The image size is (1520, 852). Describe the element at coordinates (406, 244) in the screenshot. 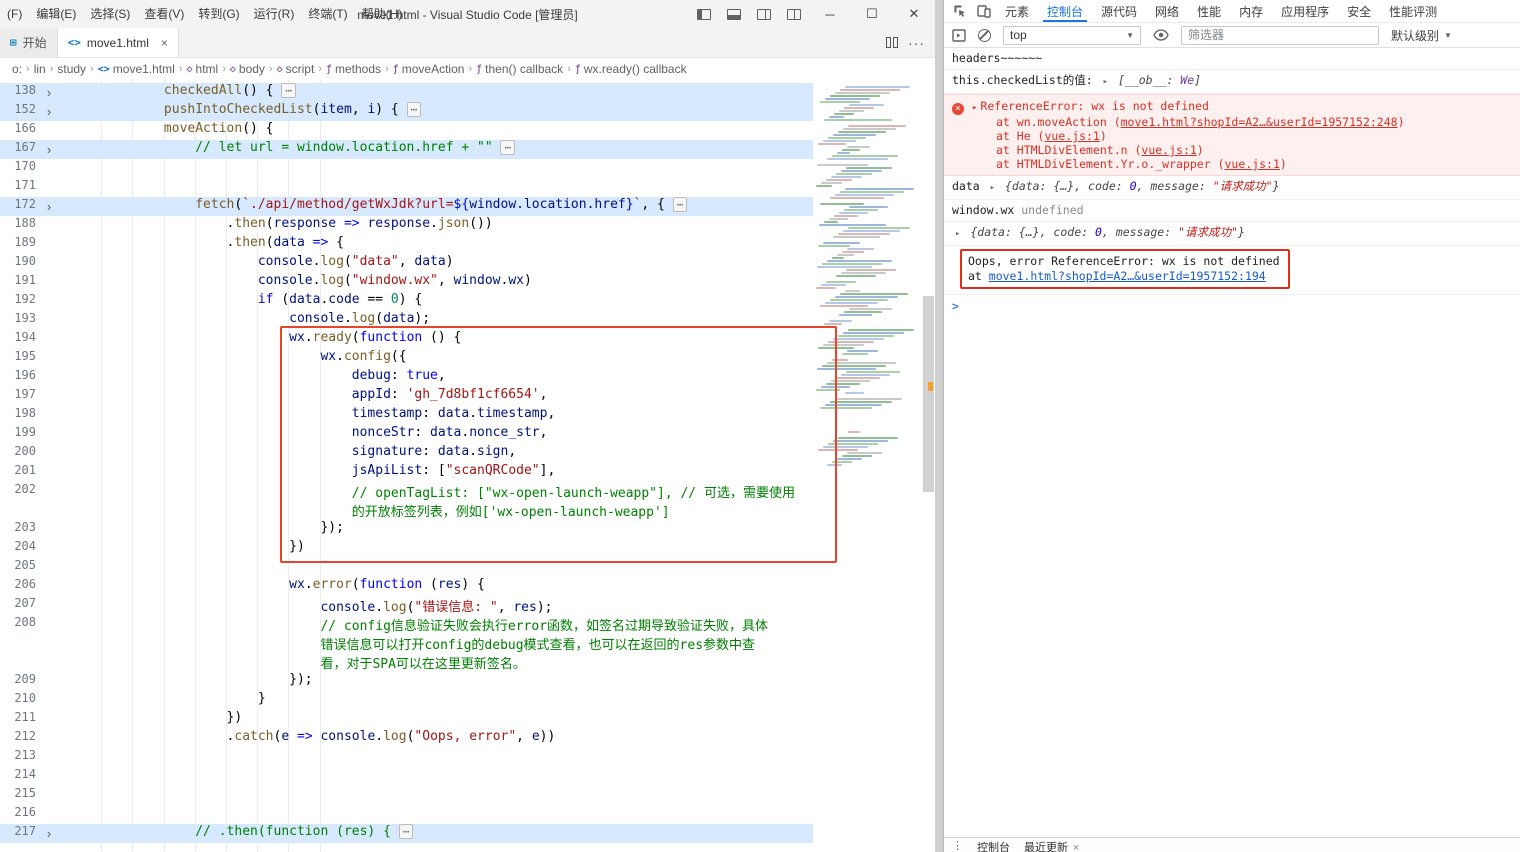

I see `code-line: 189 .then(data => {` at that location.